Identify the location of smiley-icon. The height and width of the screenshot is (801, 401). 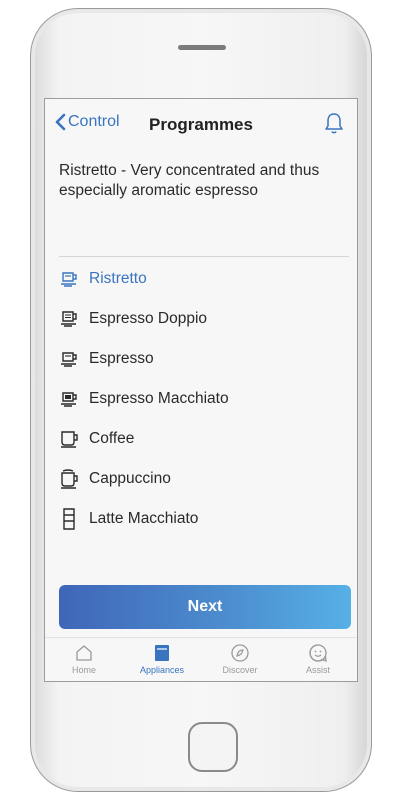
(318, 653).